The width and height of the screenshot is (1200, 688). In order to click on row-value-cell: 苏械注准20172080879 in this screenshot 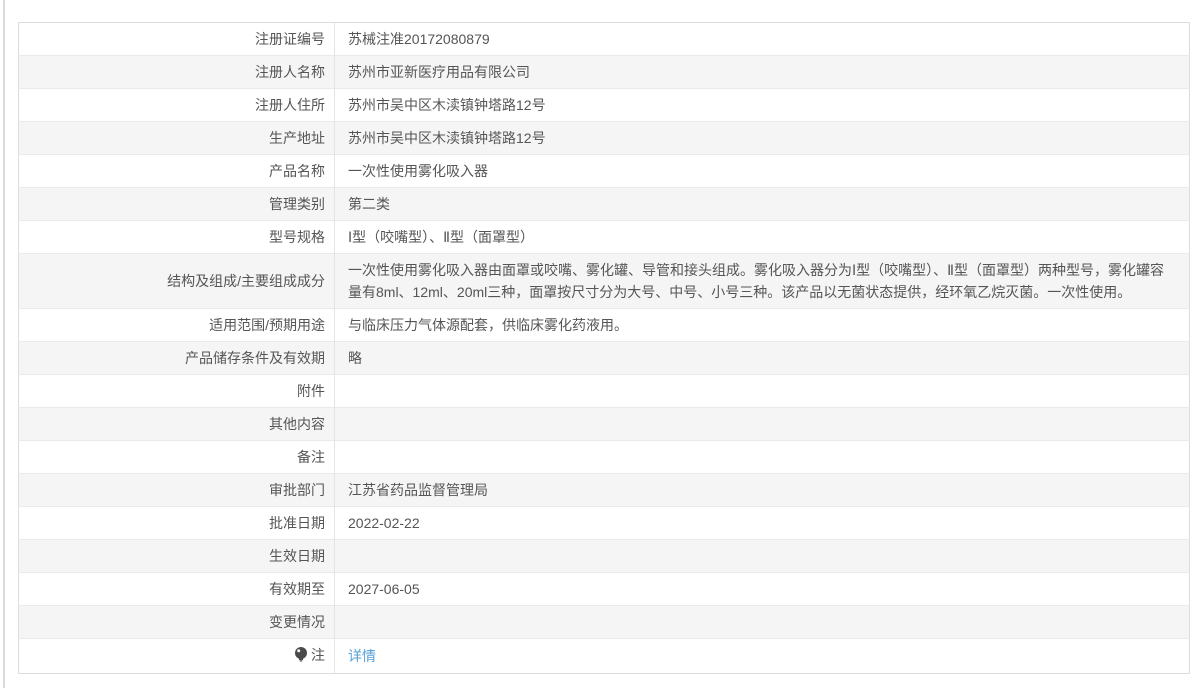, I will do `click(762, 39)`.